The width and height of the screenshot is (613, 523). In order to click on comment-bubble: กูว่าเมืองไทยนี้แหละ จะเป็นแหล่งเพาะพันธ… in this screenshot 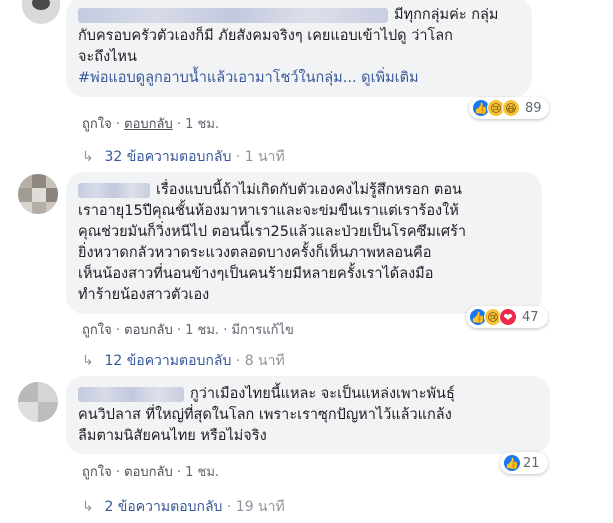, I will do `click(308, 415)`.